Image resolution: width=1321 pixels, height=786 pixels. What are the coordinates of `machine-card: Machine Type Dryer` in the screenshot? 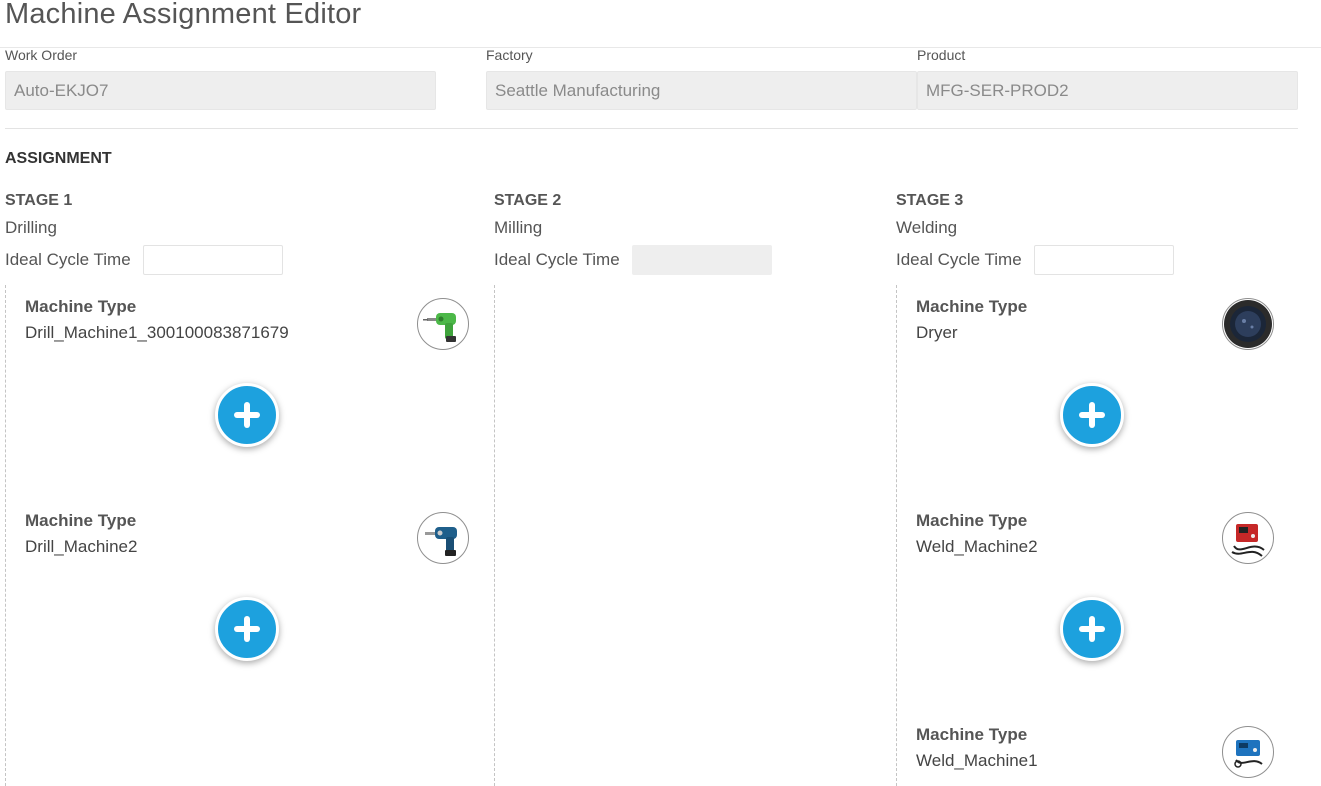 It's located at (1109, 390).